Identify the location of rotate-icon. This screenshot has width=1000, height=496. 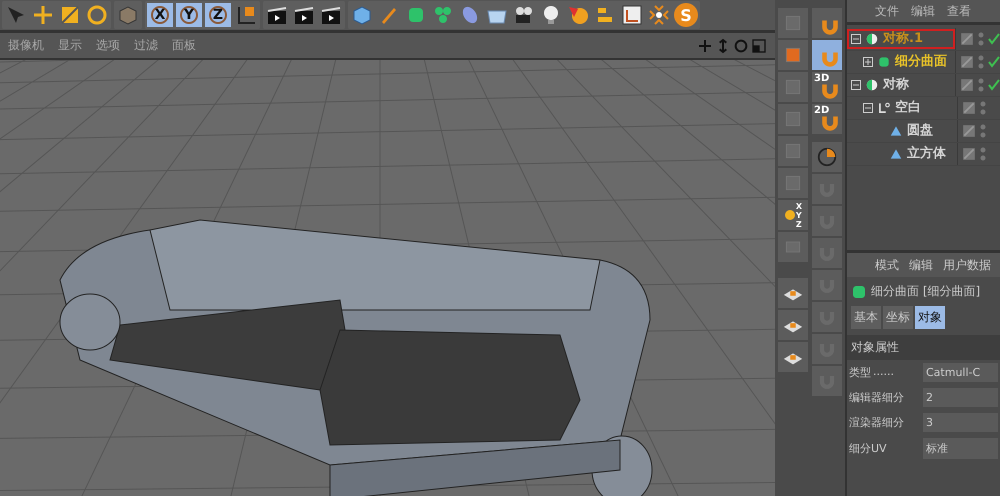
(97, 15).